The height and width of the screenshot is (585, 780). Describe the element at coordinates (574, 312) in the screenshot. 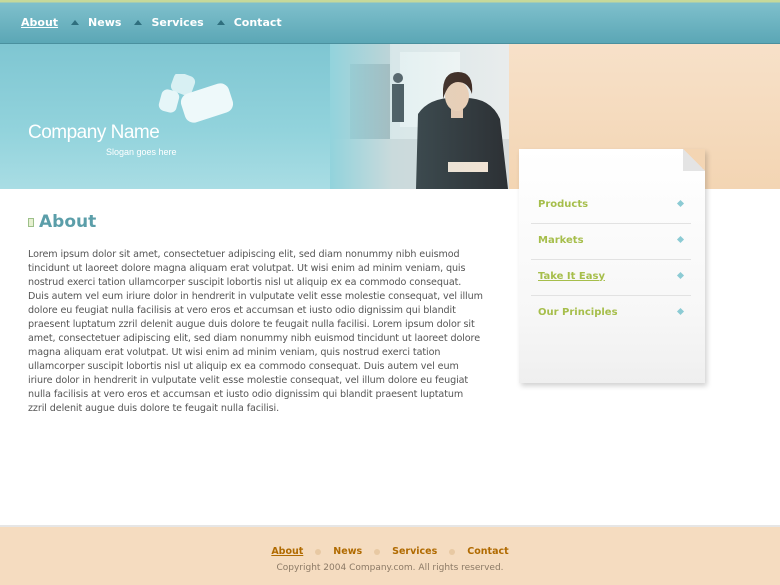

I see `sidebar-item-label: Our Principles` at that location.